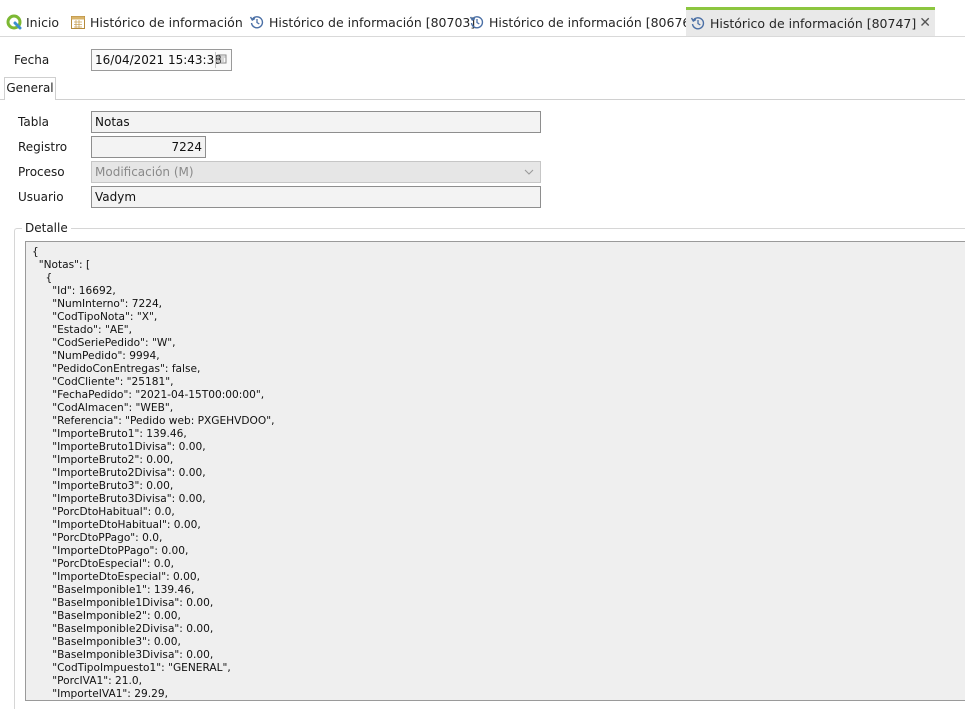 This screenshot has width=965, height=709. What do you see at coordinates (592, 22) in the screenshot?
I see `tab-label: Histórico de información [80676]` at bounding box center [592, 22].